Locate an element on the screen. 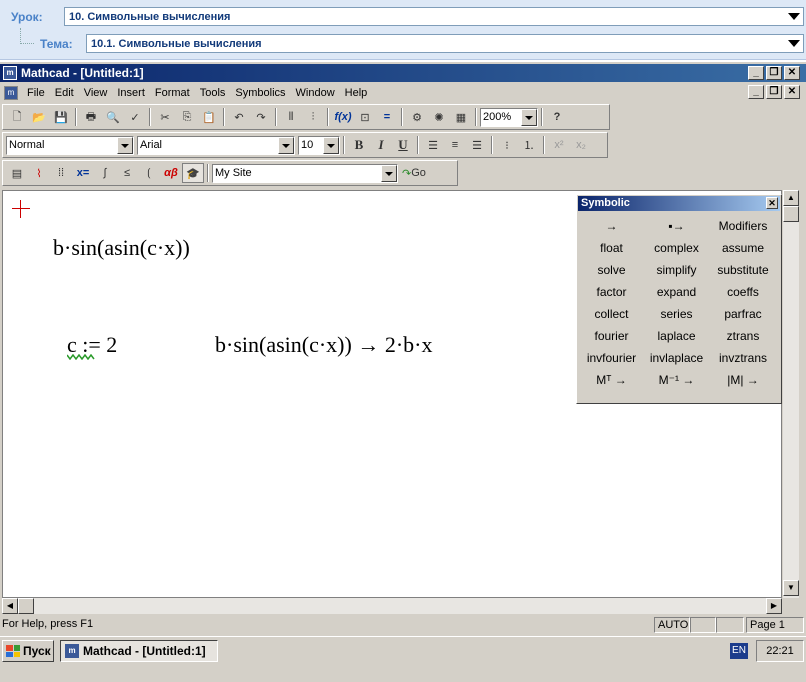  doc-restore-button: ❐ is located at coordinates (774, 92).